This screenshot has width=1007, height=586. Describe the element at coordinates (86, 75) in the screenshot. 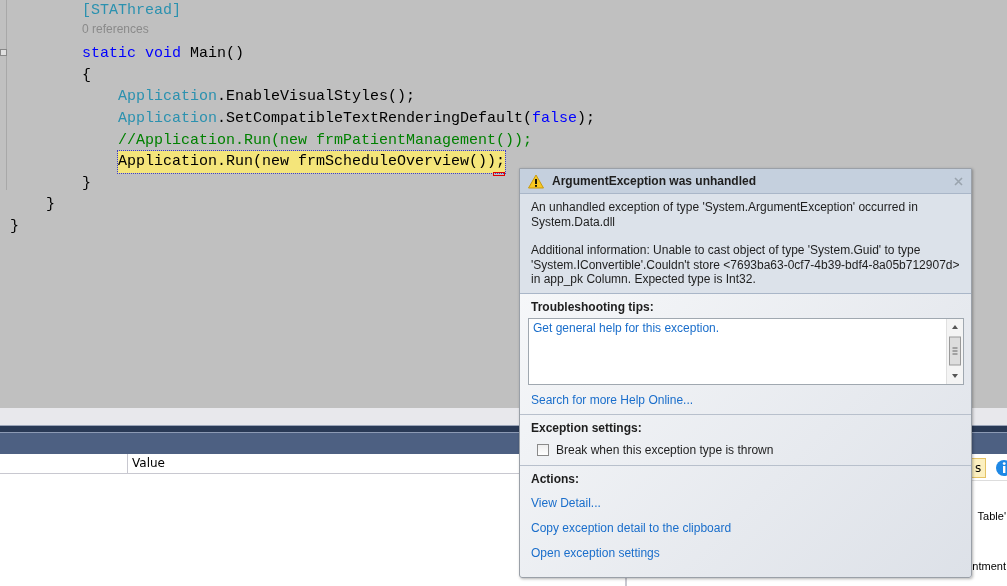

I see `code-line: {` at that location.